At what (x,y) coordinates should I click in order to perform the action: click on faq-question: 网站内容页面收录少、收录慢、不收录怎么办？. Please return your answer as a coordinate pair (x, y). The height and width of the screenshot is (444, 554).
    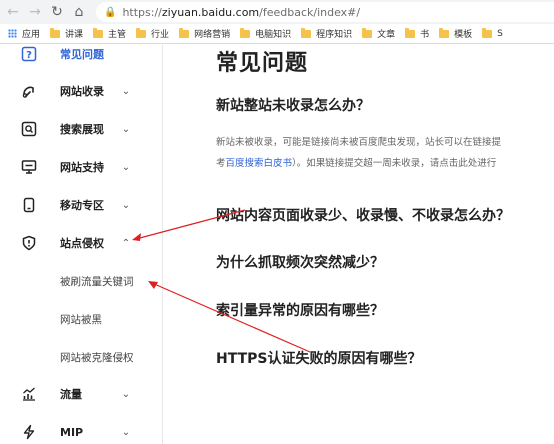
    Looking at the image, I should click on (363, 215).